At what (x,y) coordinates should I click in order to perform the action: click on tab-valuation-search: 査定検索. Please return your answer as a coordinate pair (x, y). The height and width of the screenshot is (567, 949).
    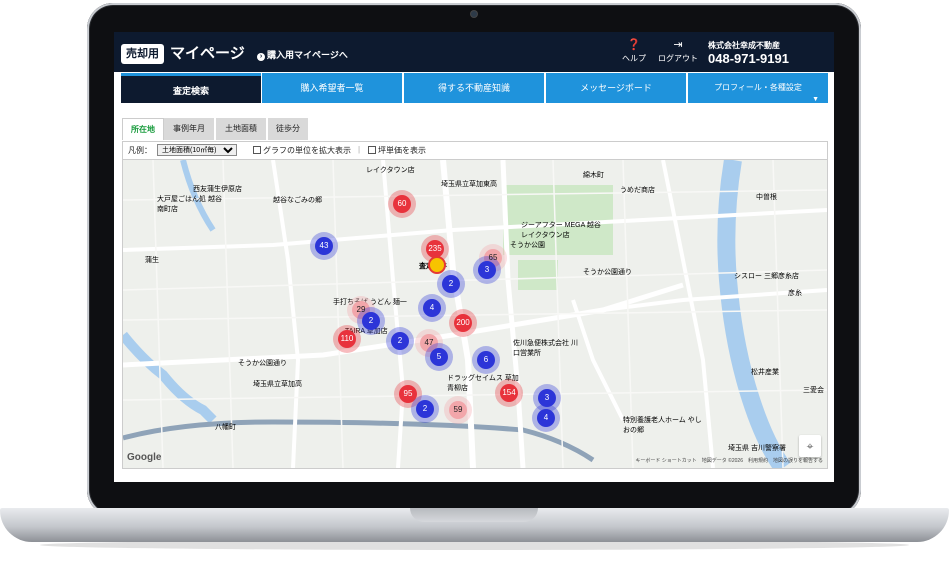
    Looking at the image, I should click on (191, 88).